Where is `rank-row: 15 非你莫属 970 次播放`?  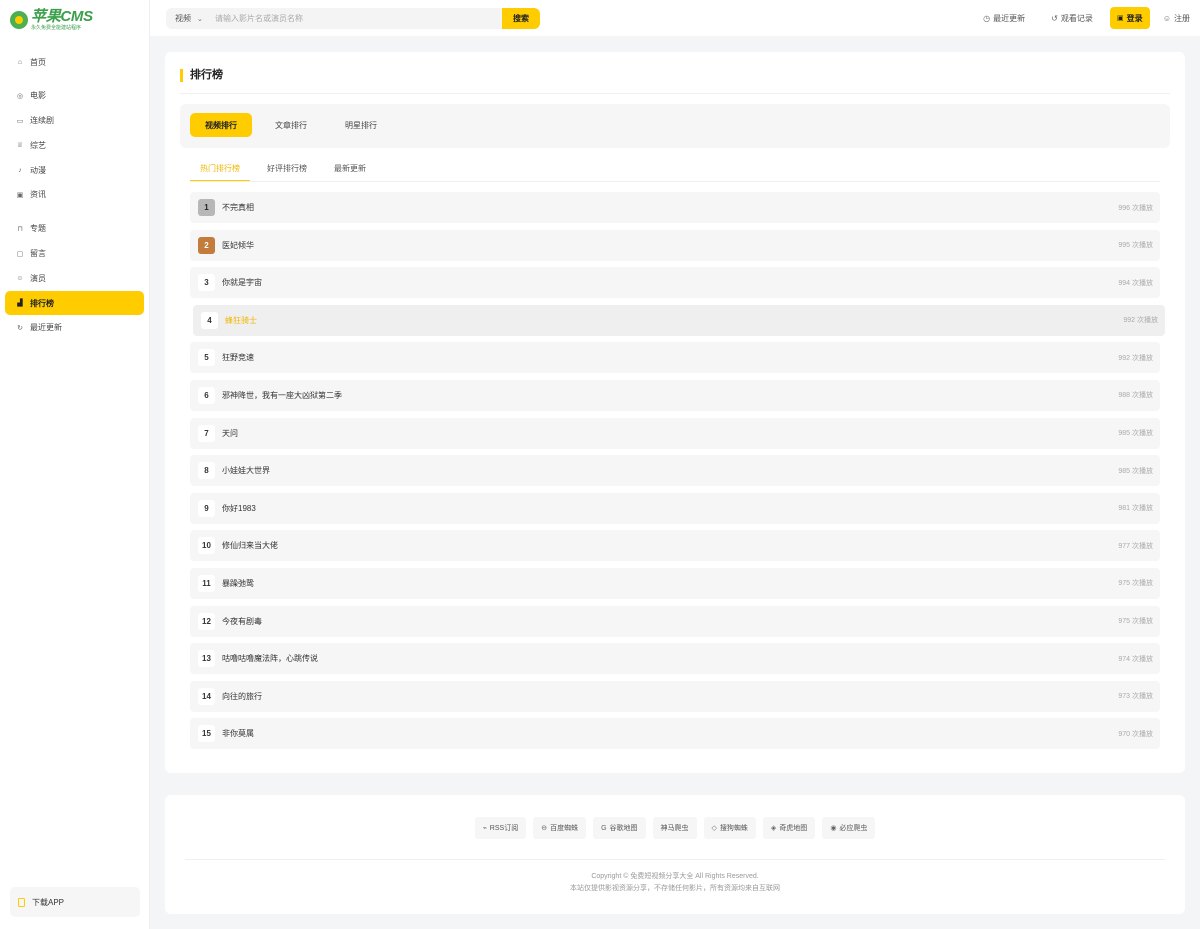
rank-row: 15 非你莫属 970 次播放 is located at coordinates (675, 734).